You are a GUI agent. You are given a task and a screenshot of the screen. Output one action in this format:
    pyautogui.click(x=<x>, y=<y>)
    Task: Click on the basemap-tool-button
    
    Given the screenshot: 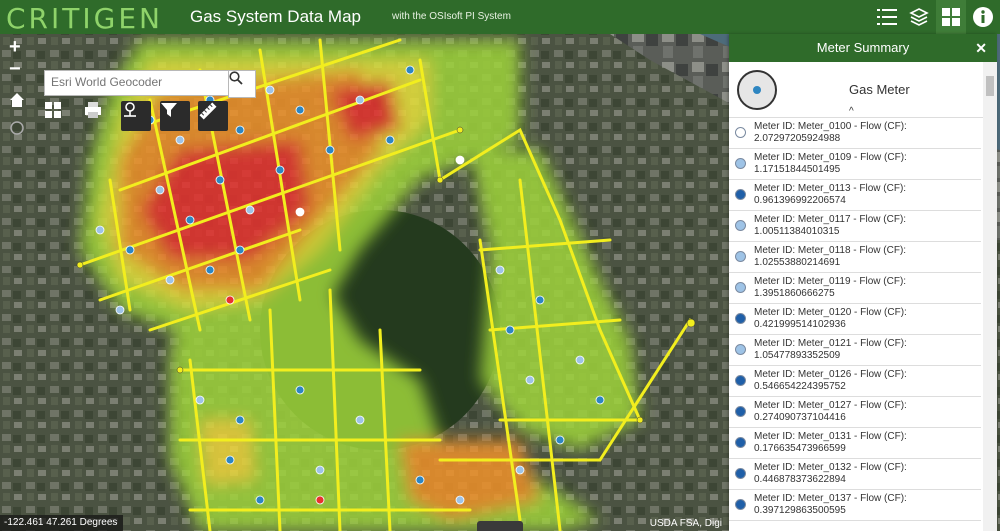 What is the action you would take?
    pyautogui.click(x=59, y=116)
    